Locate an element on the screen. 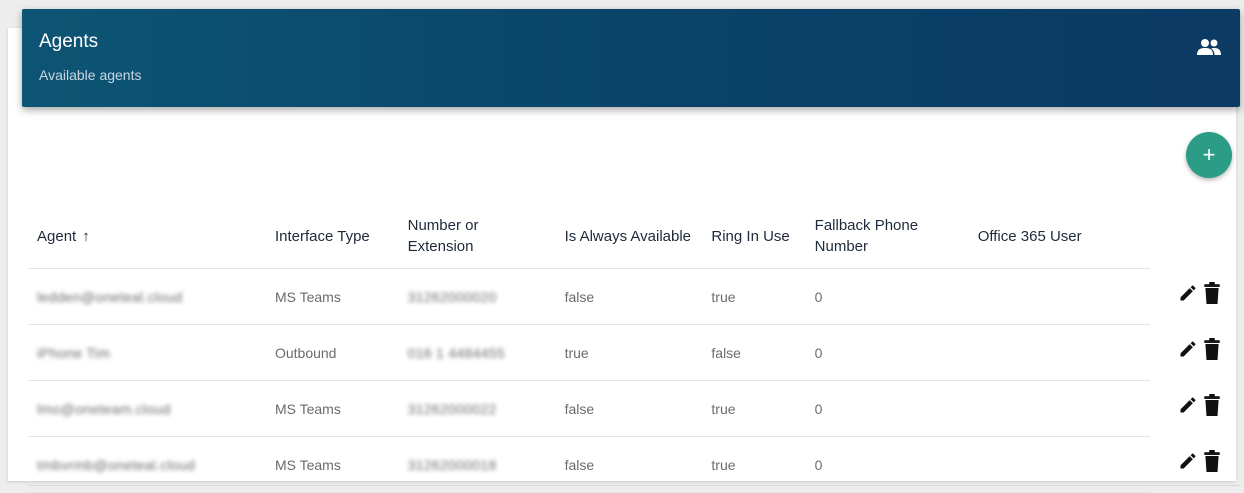  sort-ascending-icon: ↑ is located at coordinates (86, 236).